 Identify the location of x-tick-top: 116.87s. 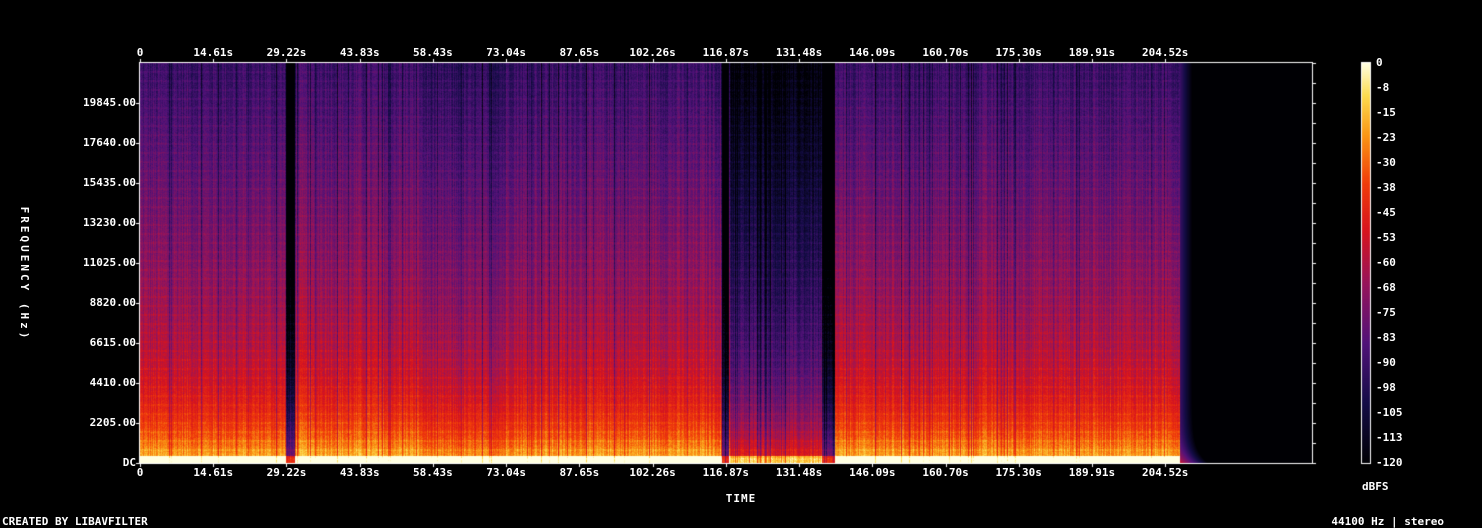
(726, 52).